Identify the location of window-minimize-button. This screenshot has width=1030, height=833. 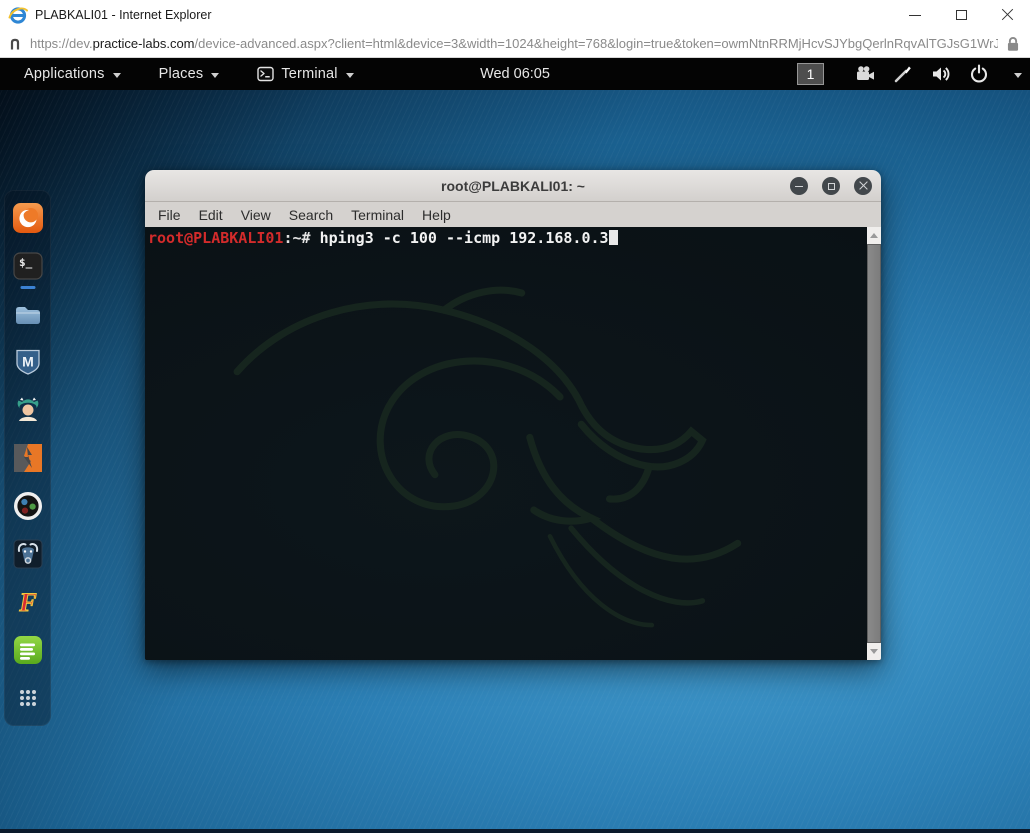
(915, 15).